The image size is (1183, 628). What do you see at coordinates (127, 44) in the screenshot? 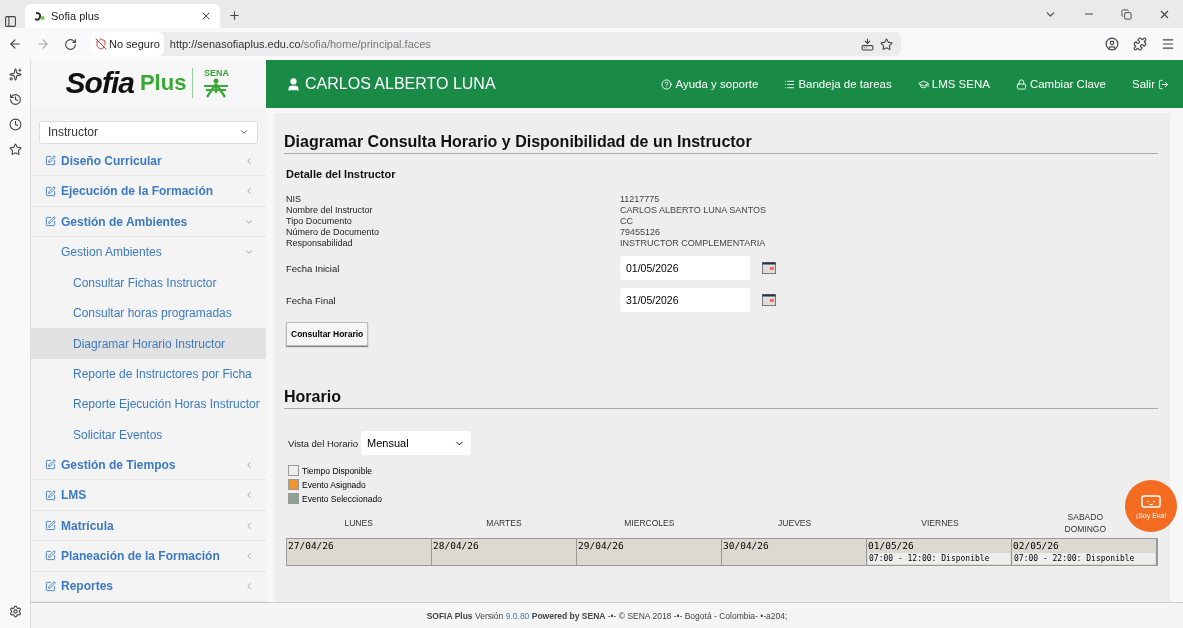
I see `security-indicator: No seguro` at bounding box center [127, 44].